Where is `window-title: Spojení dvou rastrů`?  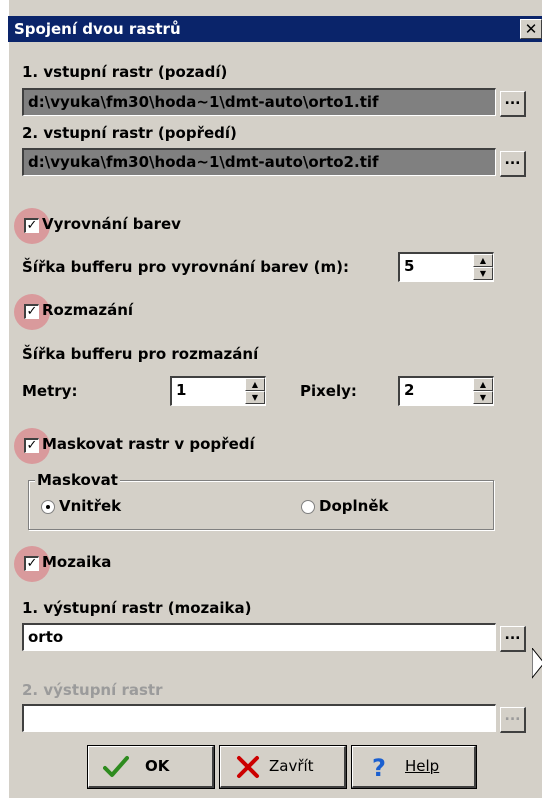 window-title: Spojení dvou rastrů is located at coordinates (97, 29).